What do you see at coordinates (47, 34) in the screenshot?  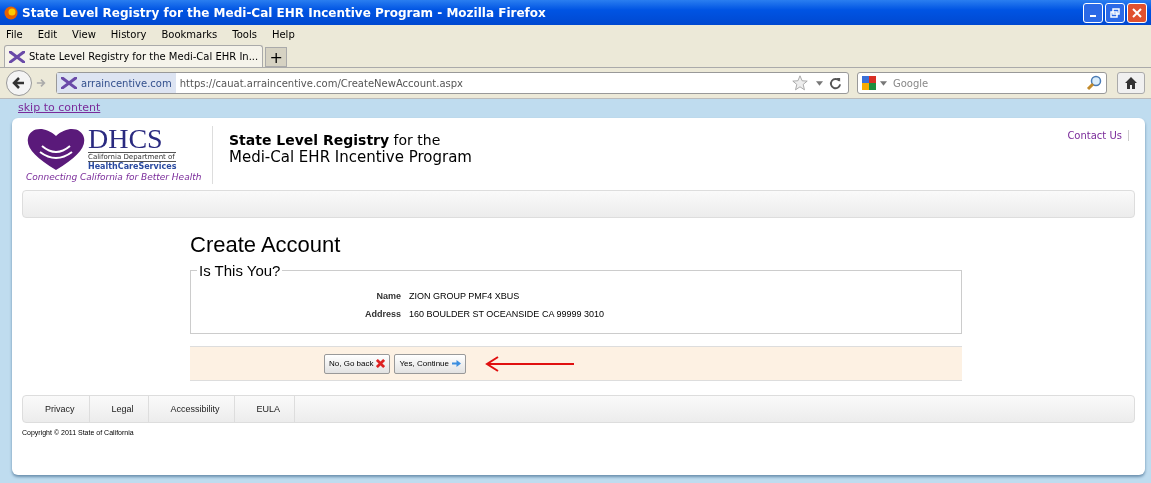 I see `menu-item: Edit` at bounding box center [47, 34].